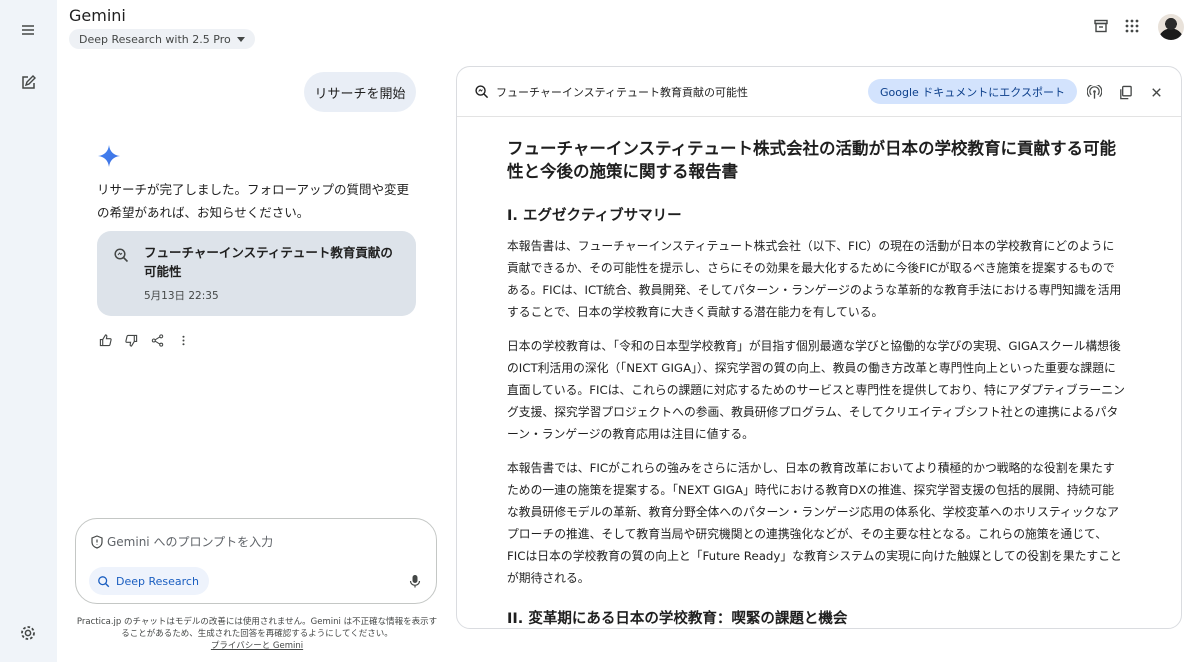 The image size is (1200, 662). What do you see at coordinates (28, 83) in the screenshot?
I see `edit-icon` at bounding box center [28, 83].